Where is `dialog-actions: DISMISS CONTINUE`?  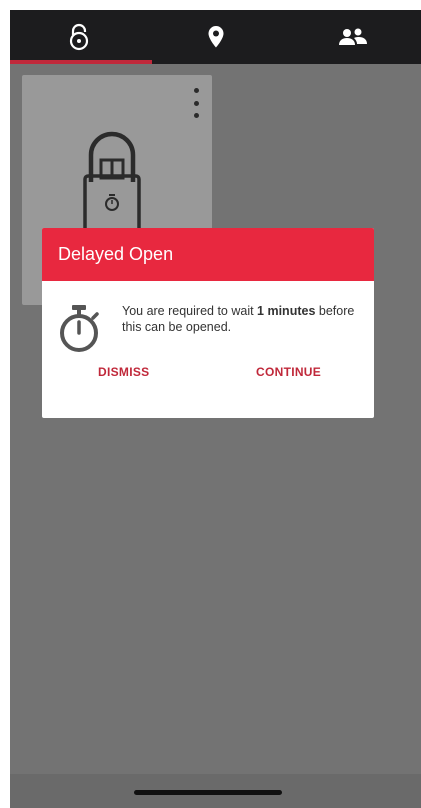
dialog-actions: DISMISS CONTINUE is located at coordinates (208, 389).